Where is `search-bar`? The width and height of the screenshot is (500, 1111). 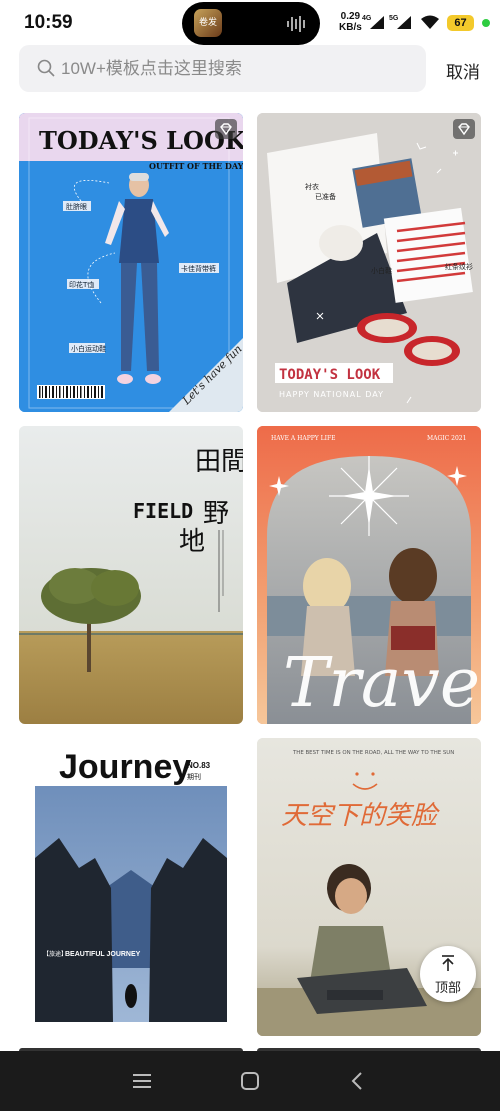
search-bar is located at coordinates (222, 68).